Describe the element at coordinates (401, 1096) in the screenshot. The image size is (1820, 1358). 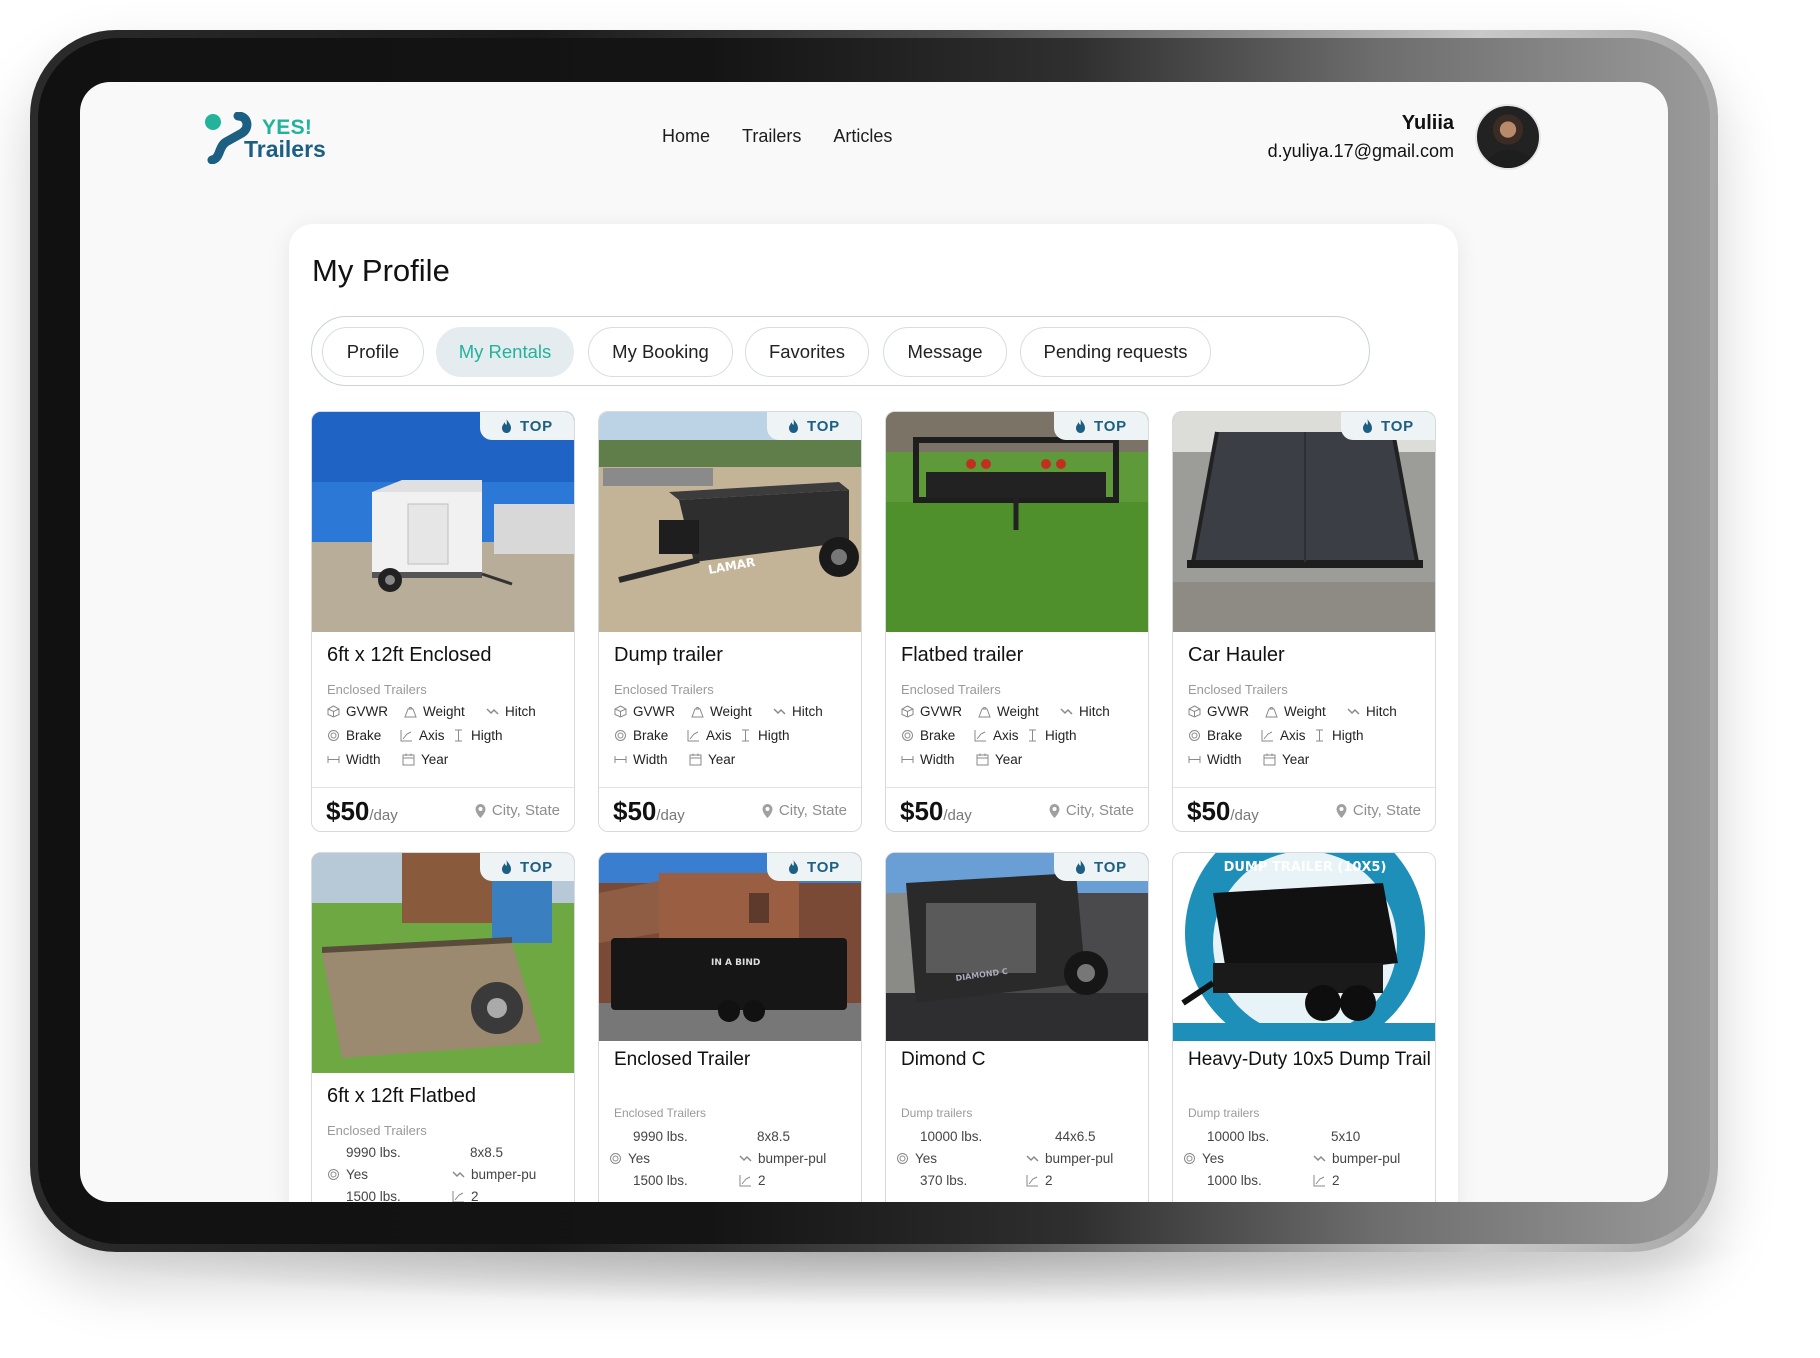
I see `card-title: 6ft x 12ft Flatbed` at that location.